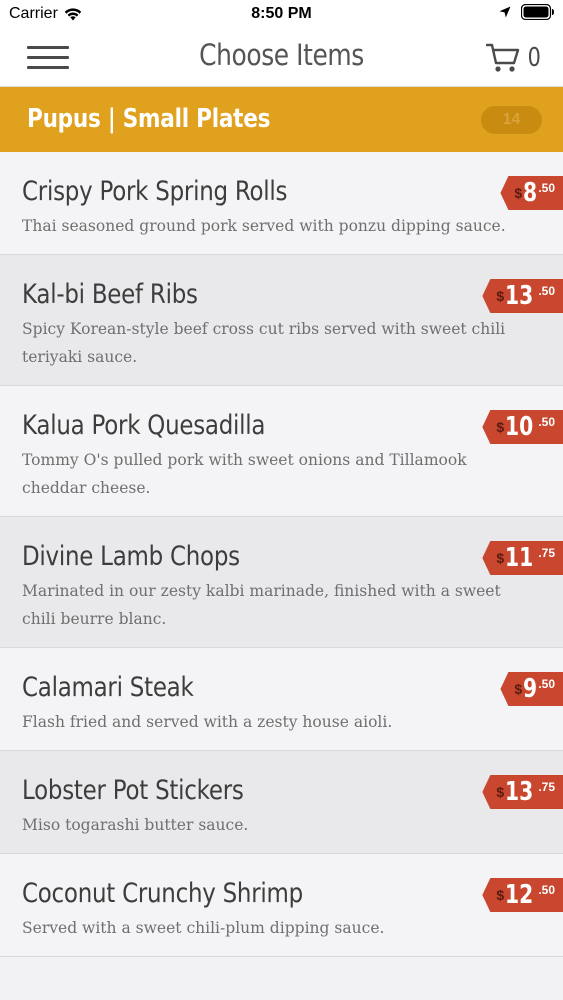 This screenshot has height=1000, width=563. I want to click on item-name: Lobster Pot Stickers, so click(133, 790).